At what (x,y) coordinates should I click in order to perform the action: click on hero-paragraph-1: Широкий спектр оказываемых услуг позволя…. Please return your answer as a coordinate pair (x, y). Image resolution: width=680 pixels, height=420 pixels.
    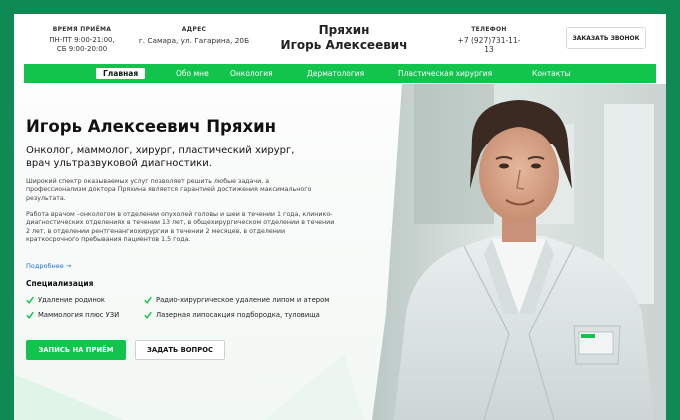
    Looking at the image, I should click on (169, 190).